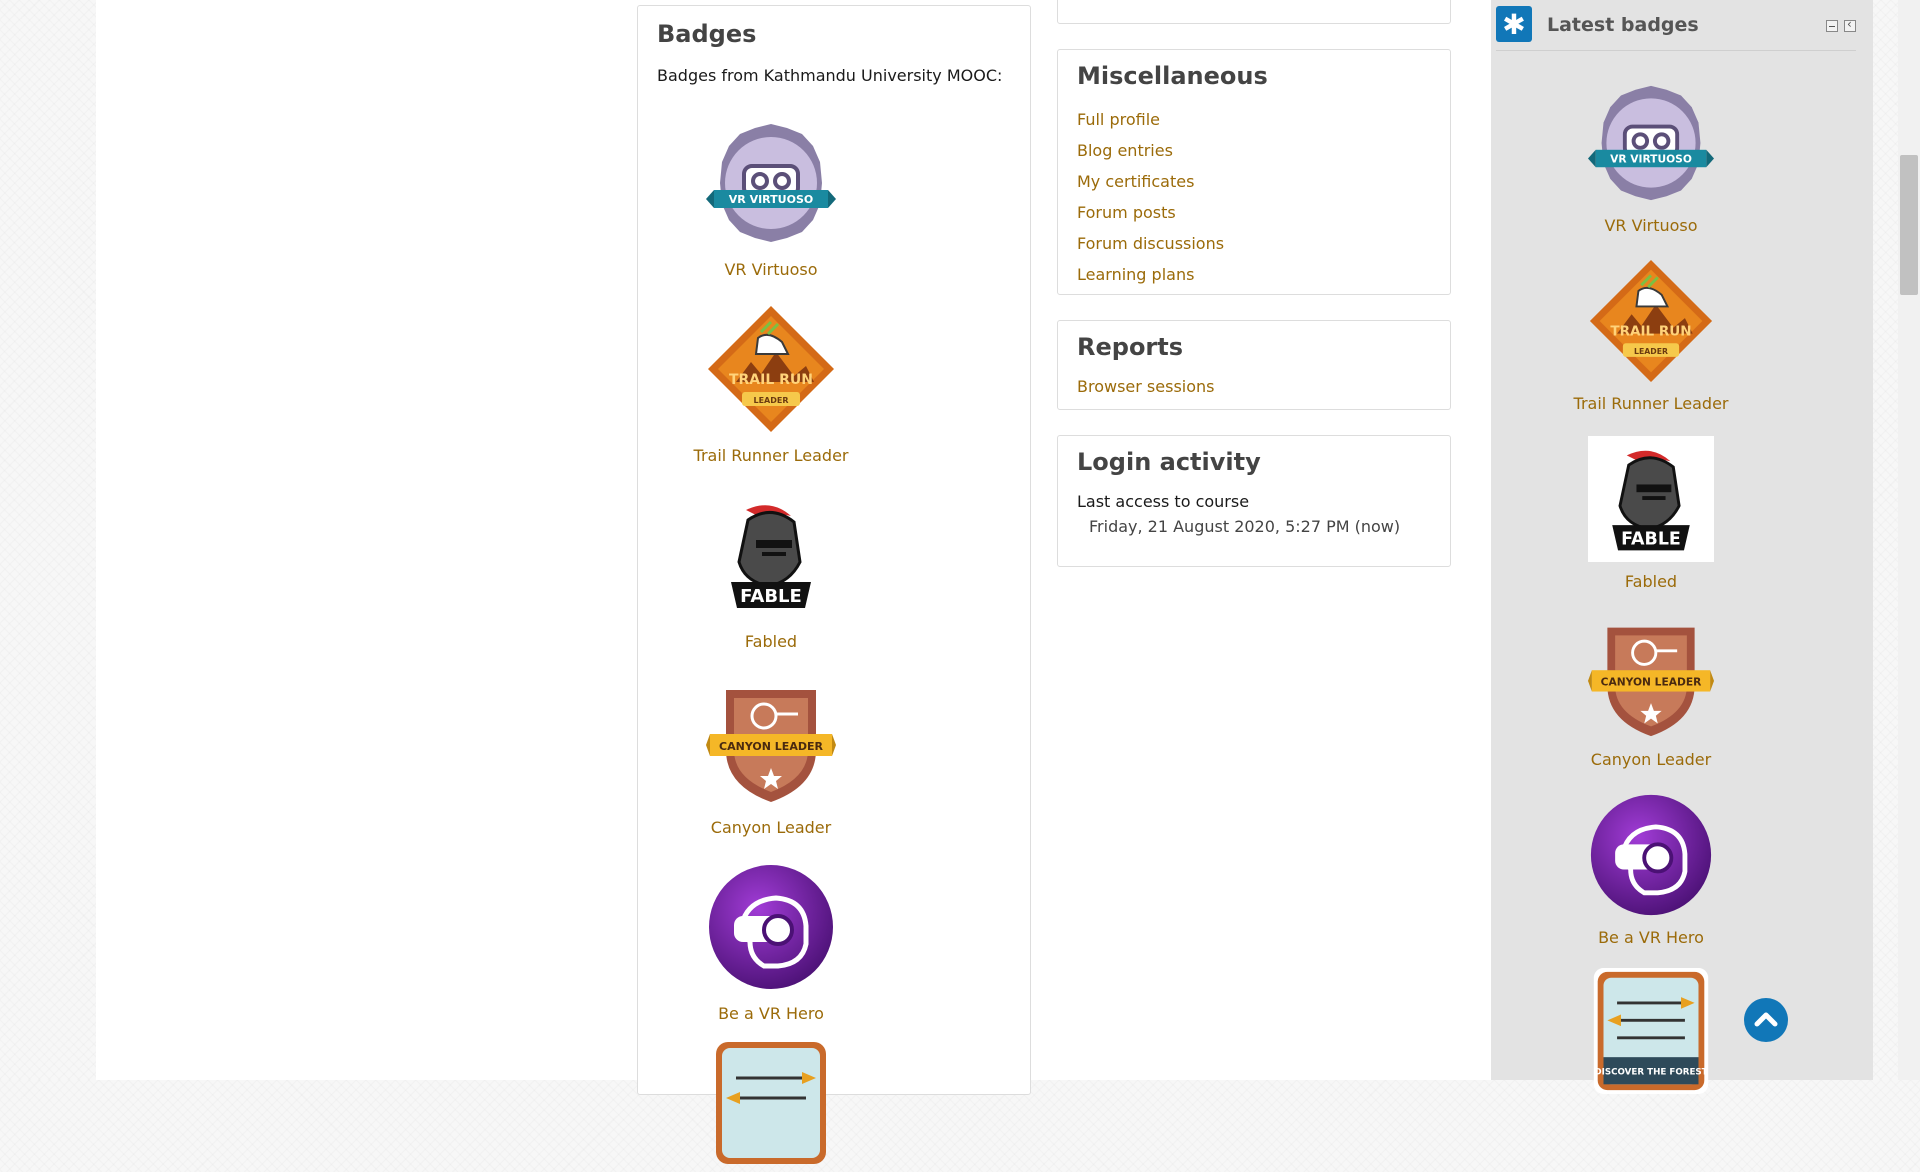  Describe the element at coordinates (1254, 181) in the screenshot. I see `misc-item: My certificates` at that location.